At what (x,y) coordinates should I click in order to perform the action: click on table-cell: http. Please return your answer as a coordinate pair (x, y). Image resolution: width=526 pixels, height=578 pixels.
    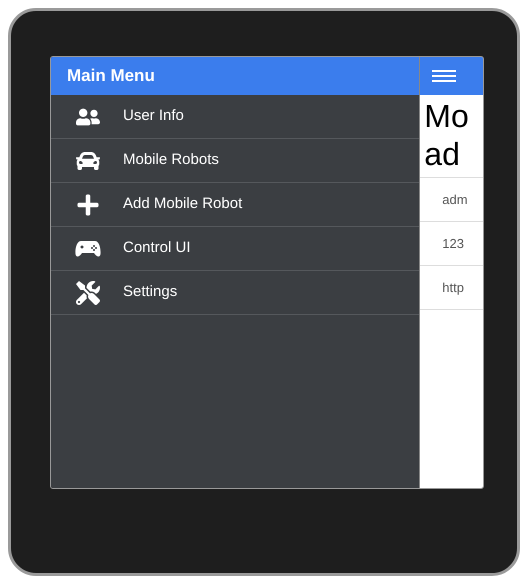
    Looking at the image, I should click on (453, 287).